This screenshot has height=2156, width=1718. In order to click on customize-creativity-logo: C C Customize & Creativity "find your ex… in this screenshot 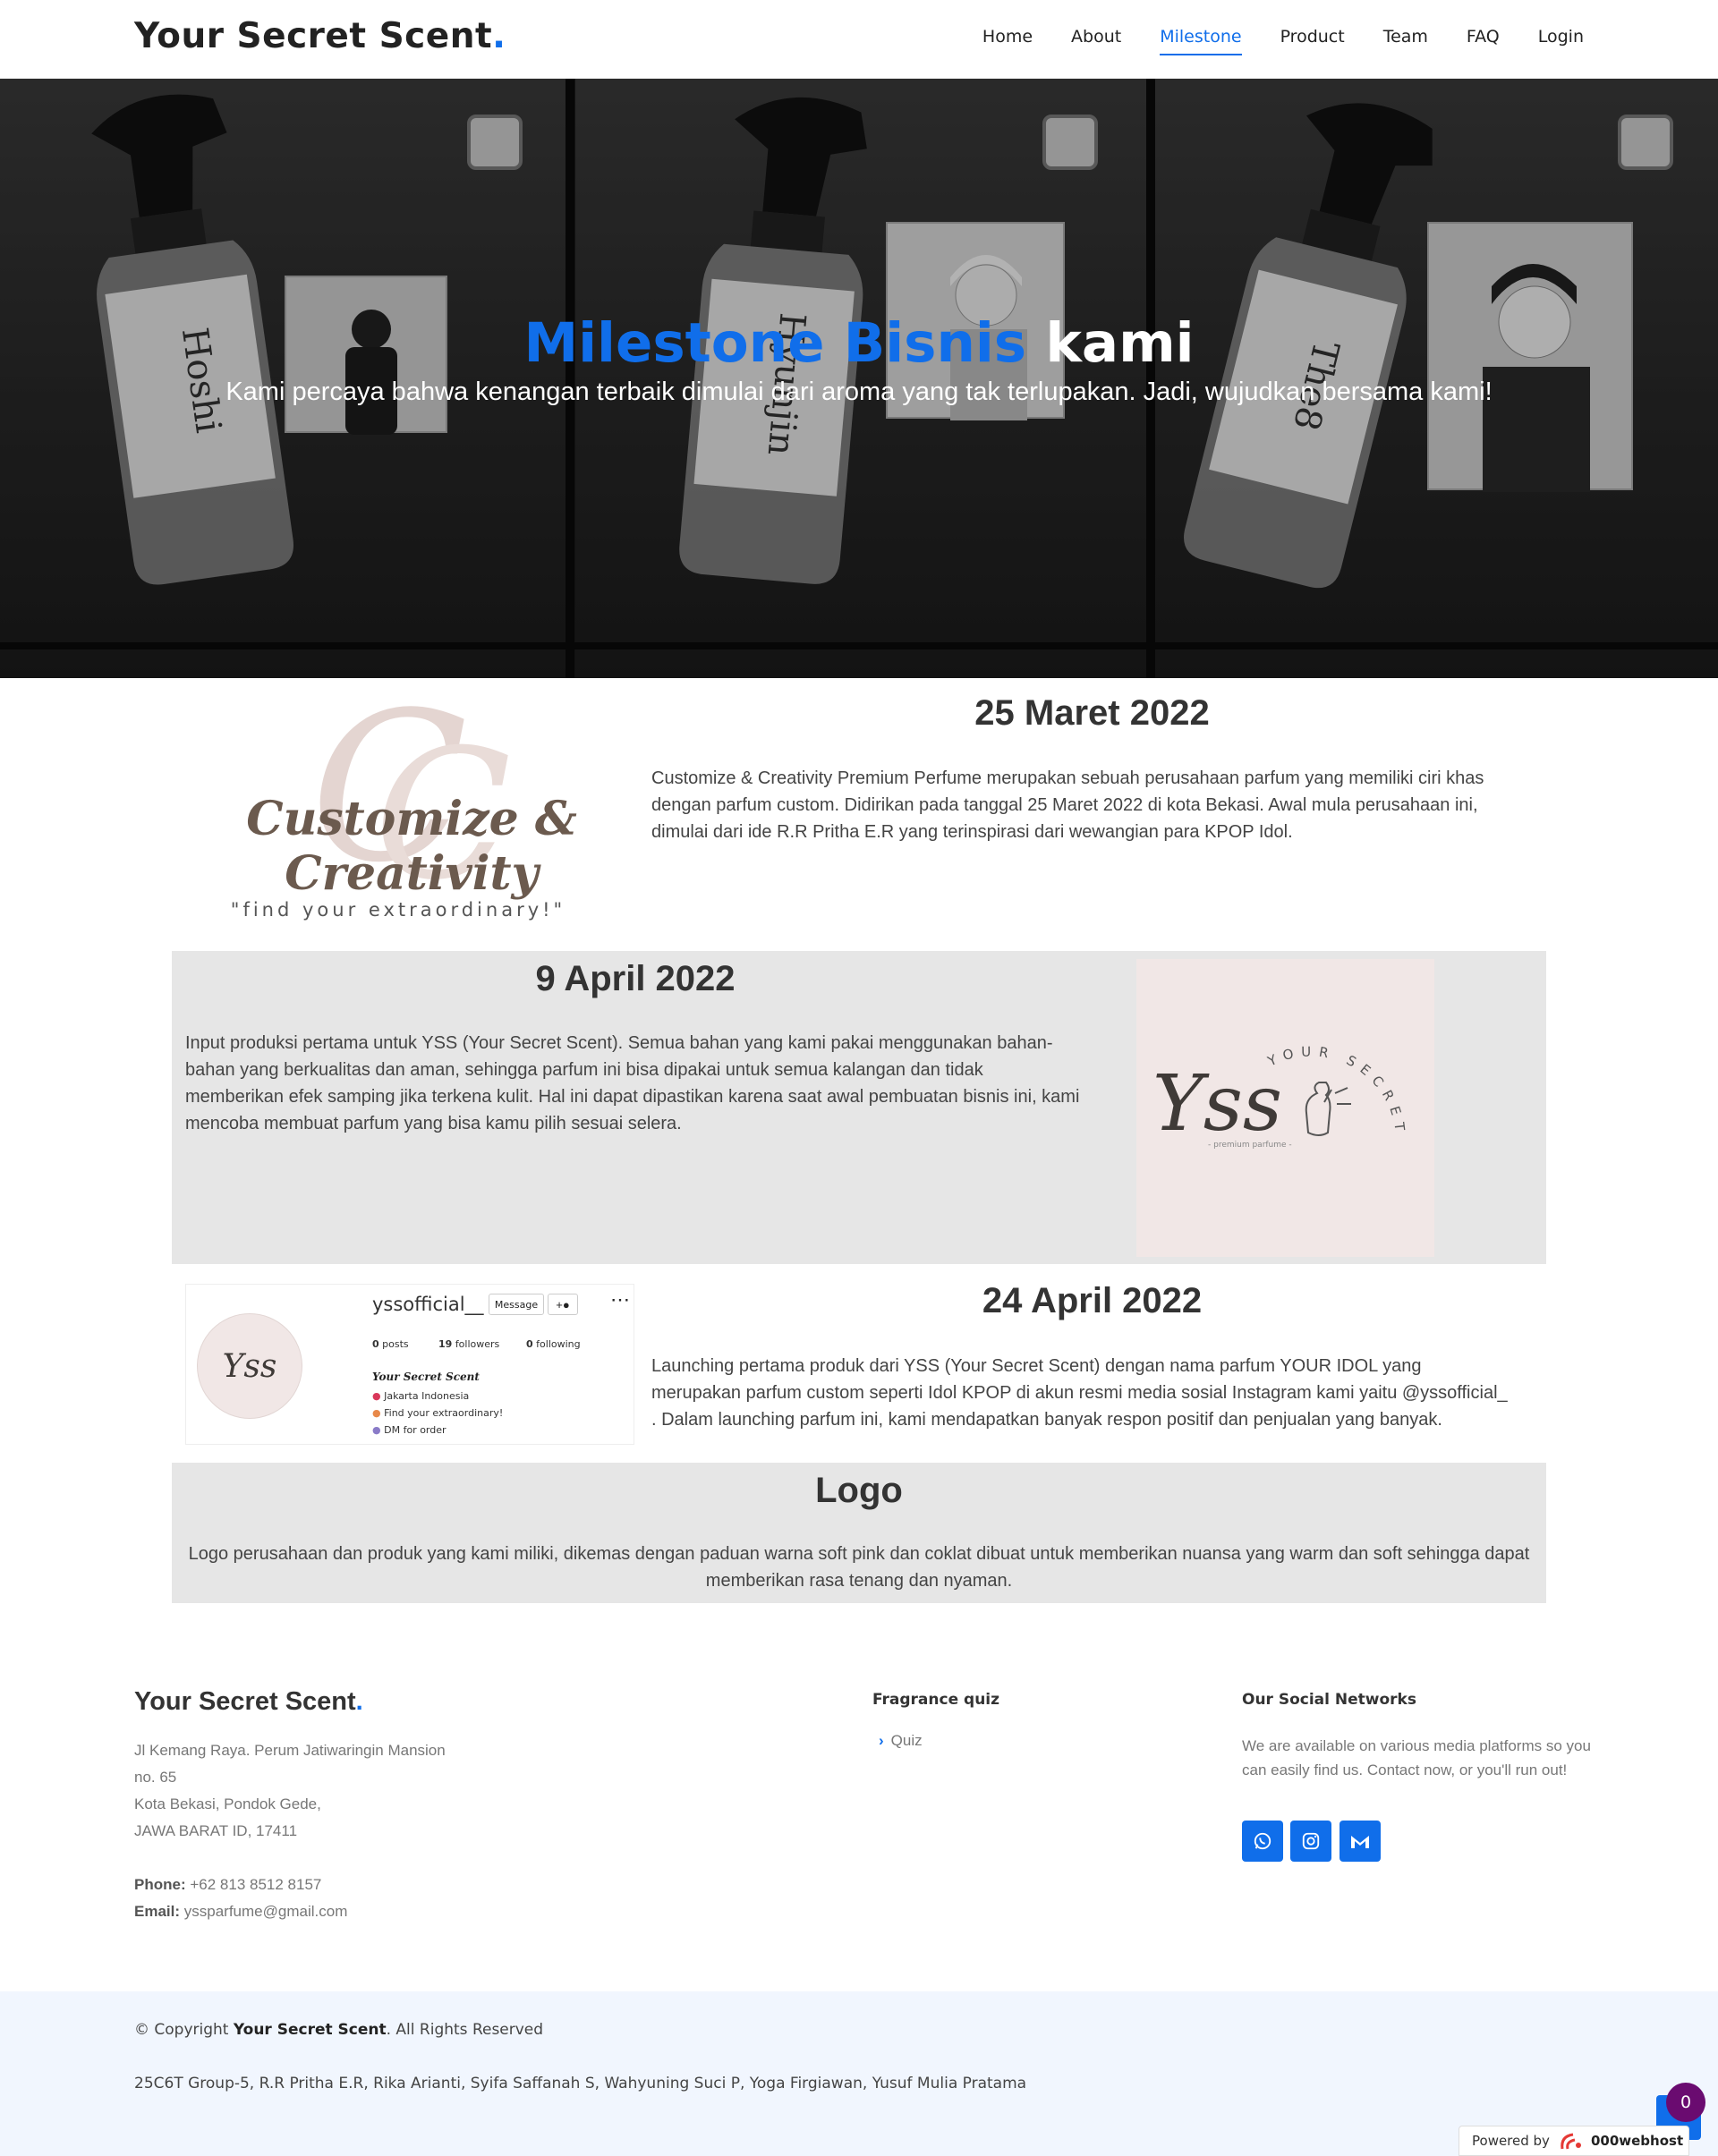, I will do `click(407, 797)`.